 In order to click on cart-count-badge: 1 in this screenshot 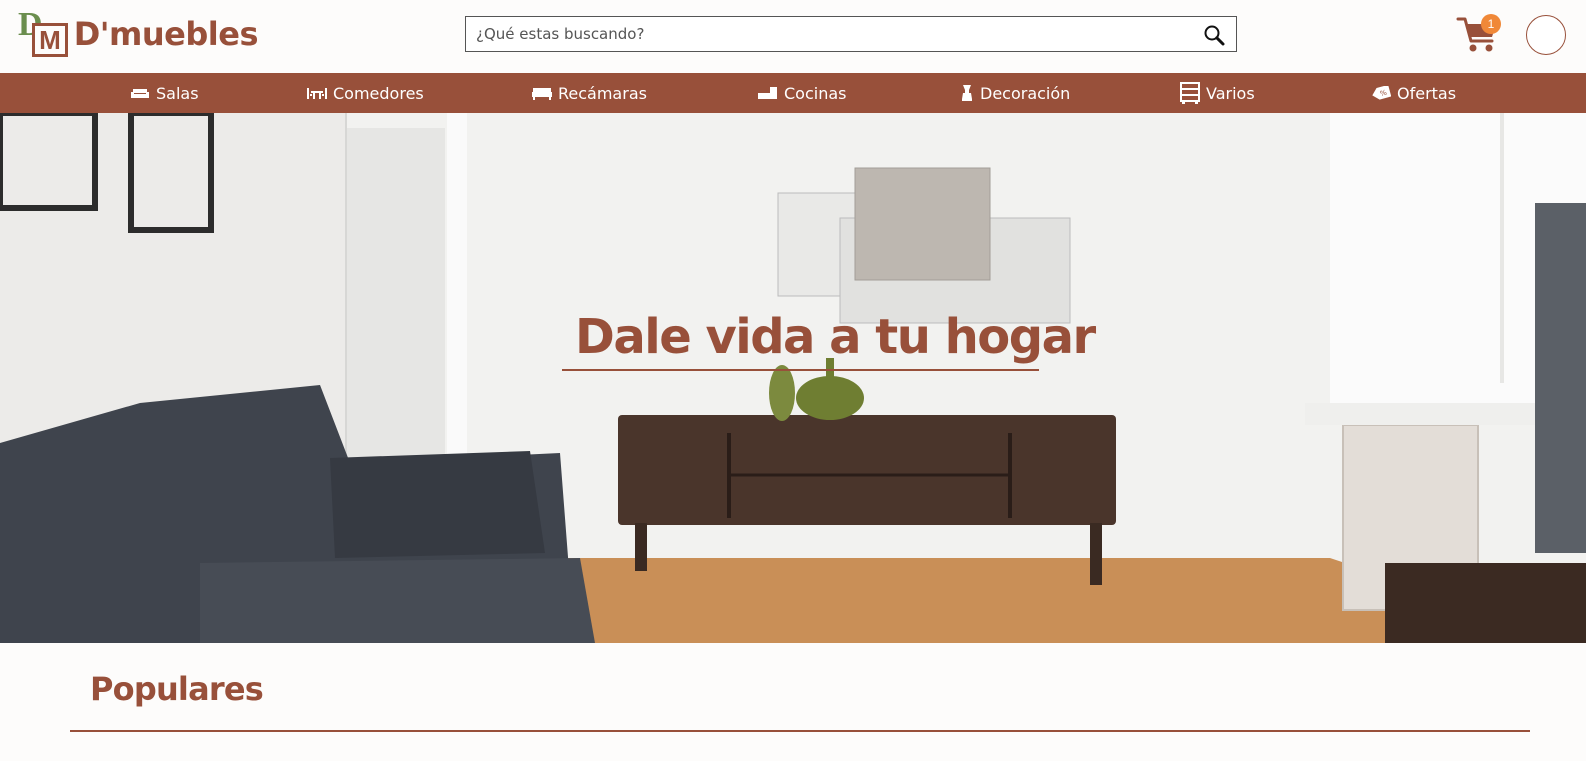, I will do `click(1491, 24)`.